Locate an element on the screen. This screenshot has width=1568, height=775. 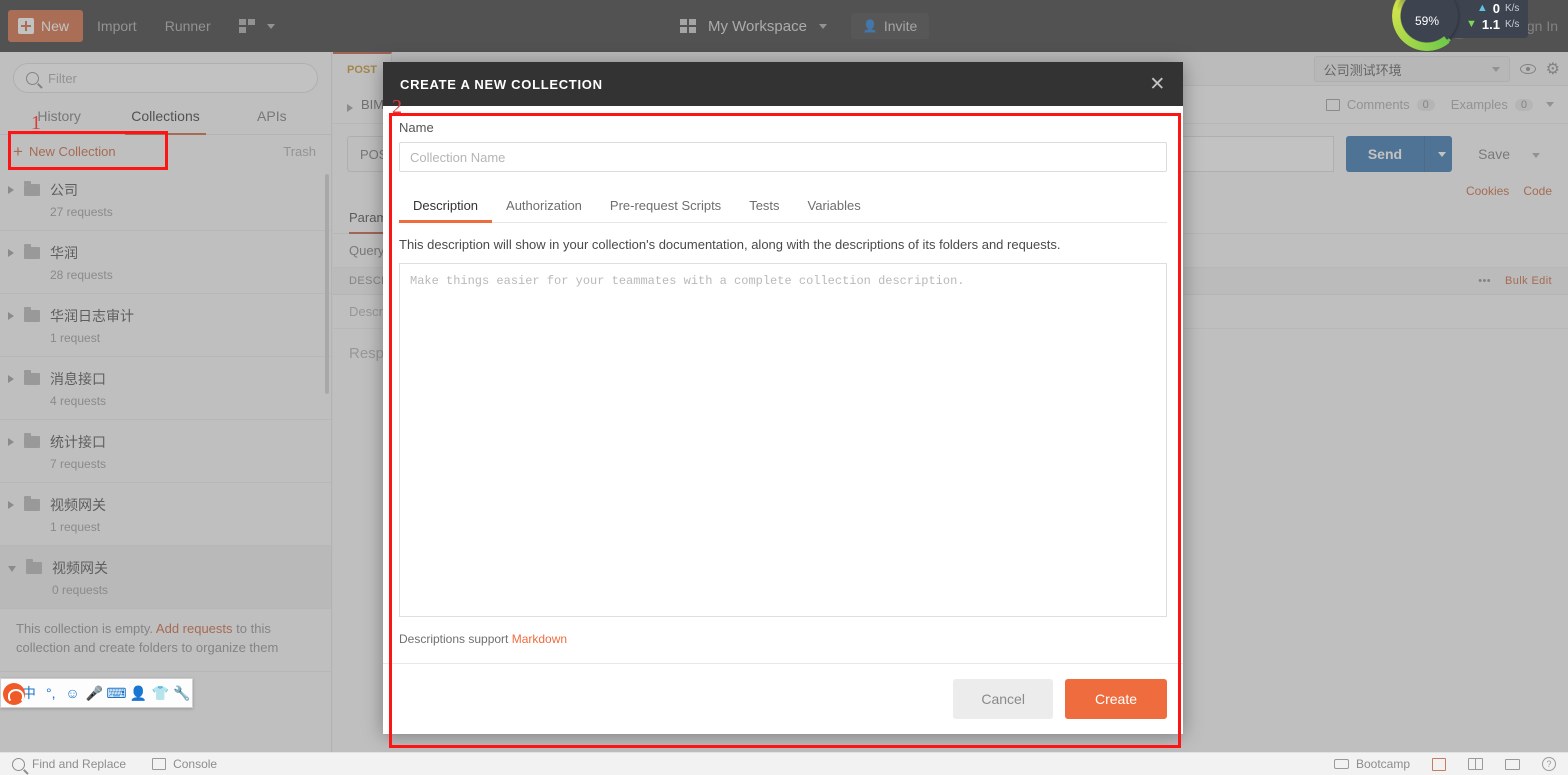
tab-variables: Variables is located at coordinates (834, 206).